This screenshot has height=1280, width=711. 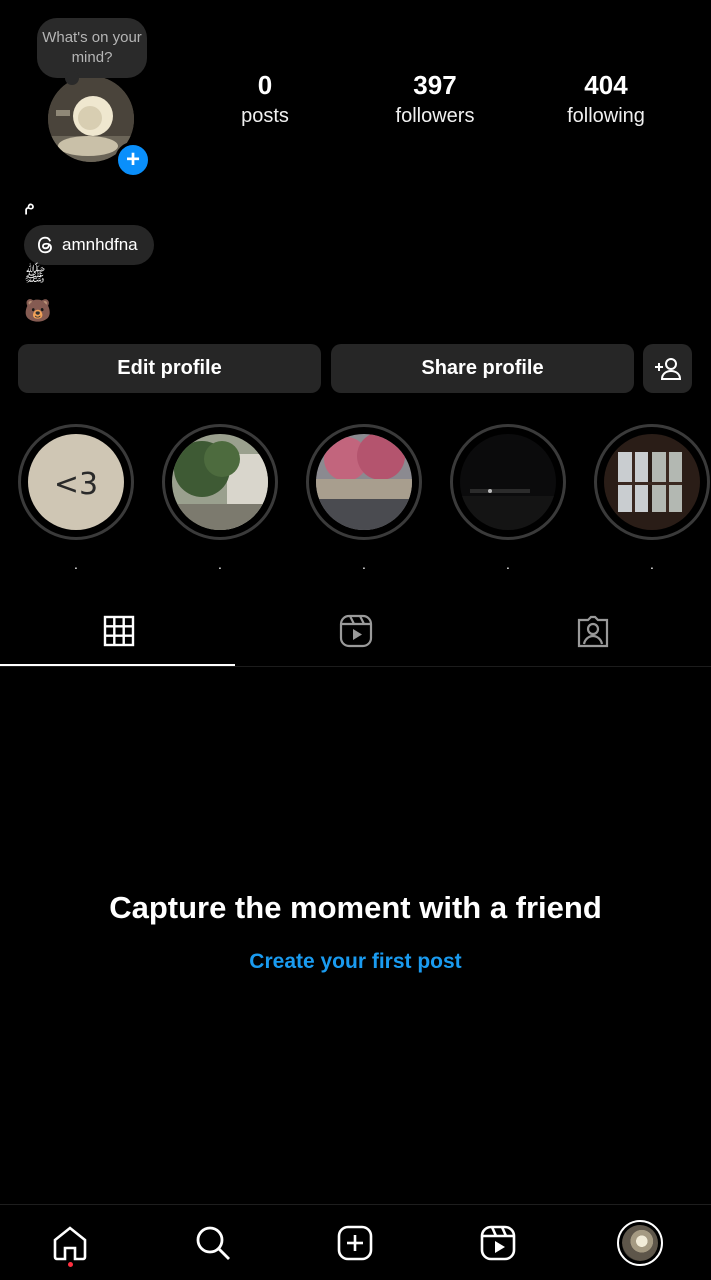 I want to click on tab-tagged, so click(x=592, y=631).